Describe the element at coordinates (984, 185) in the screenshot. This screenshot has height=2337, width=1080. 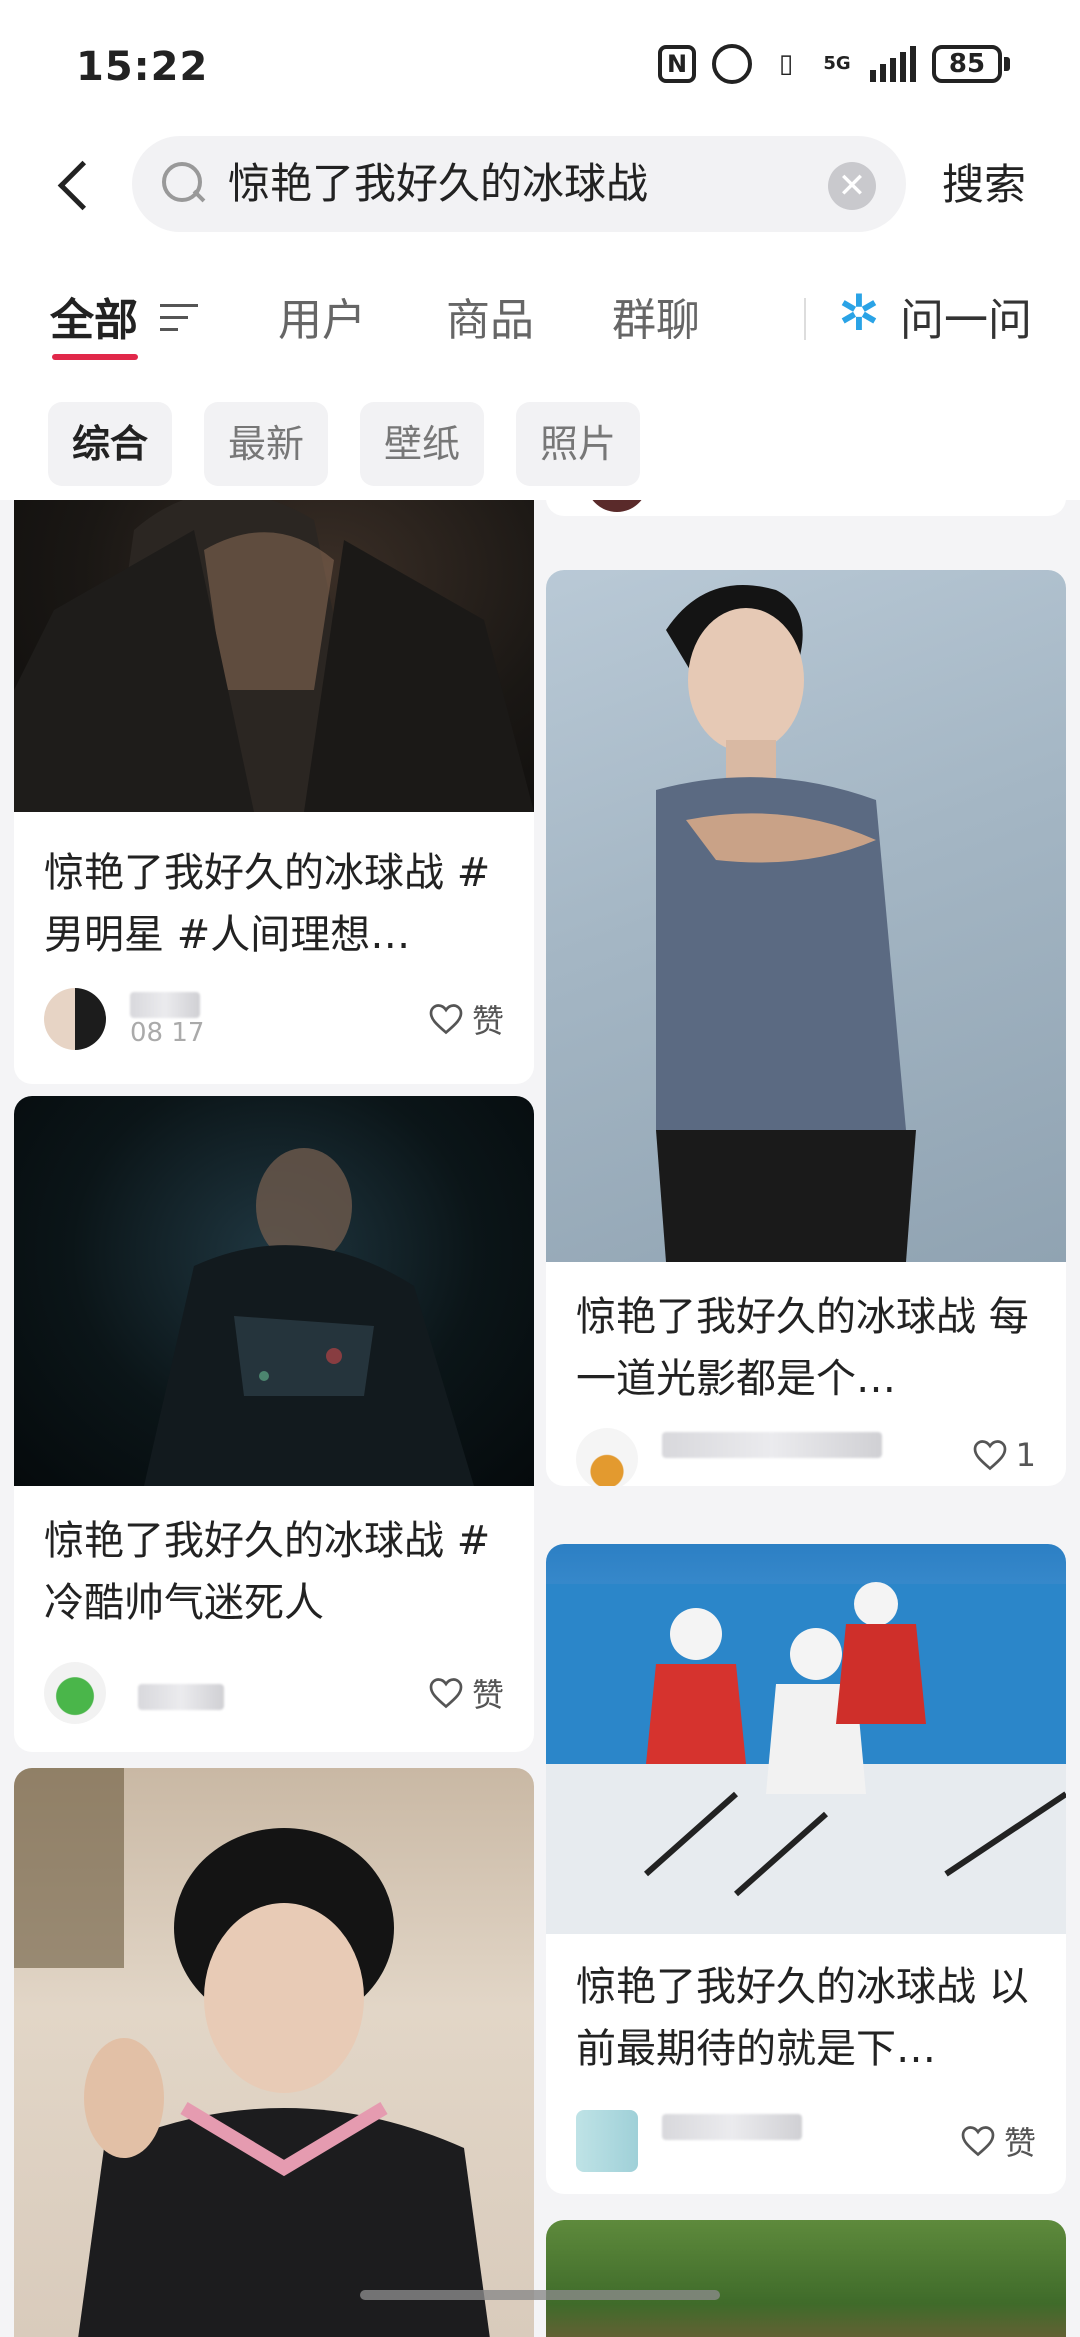
I see `search-button: 搜索` at that location.